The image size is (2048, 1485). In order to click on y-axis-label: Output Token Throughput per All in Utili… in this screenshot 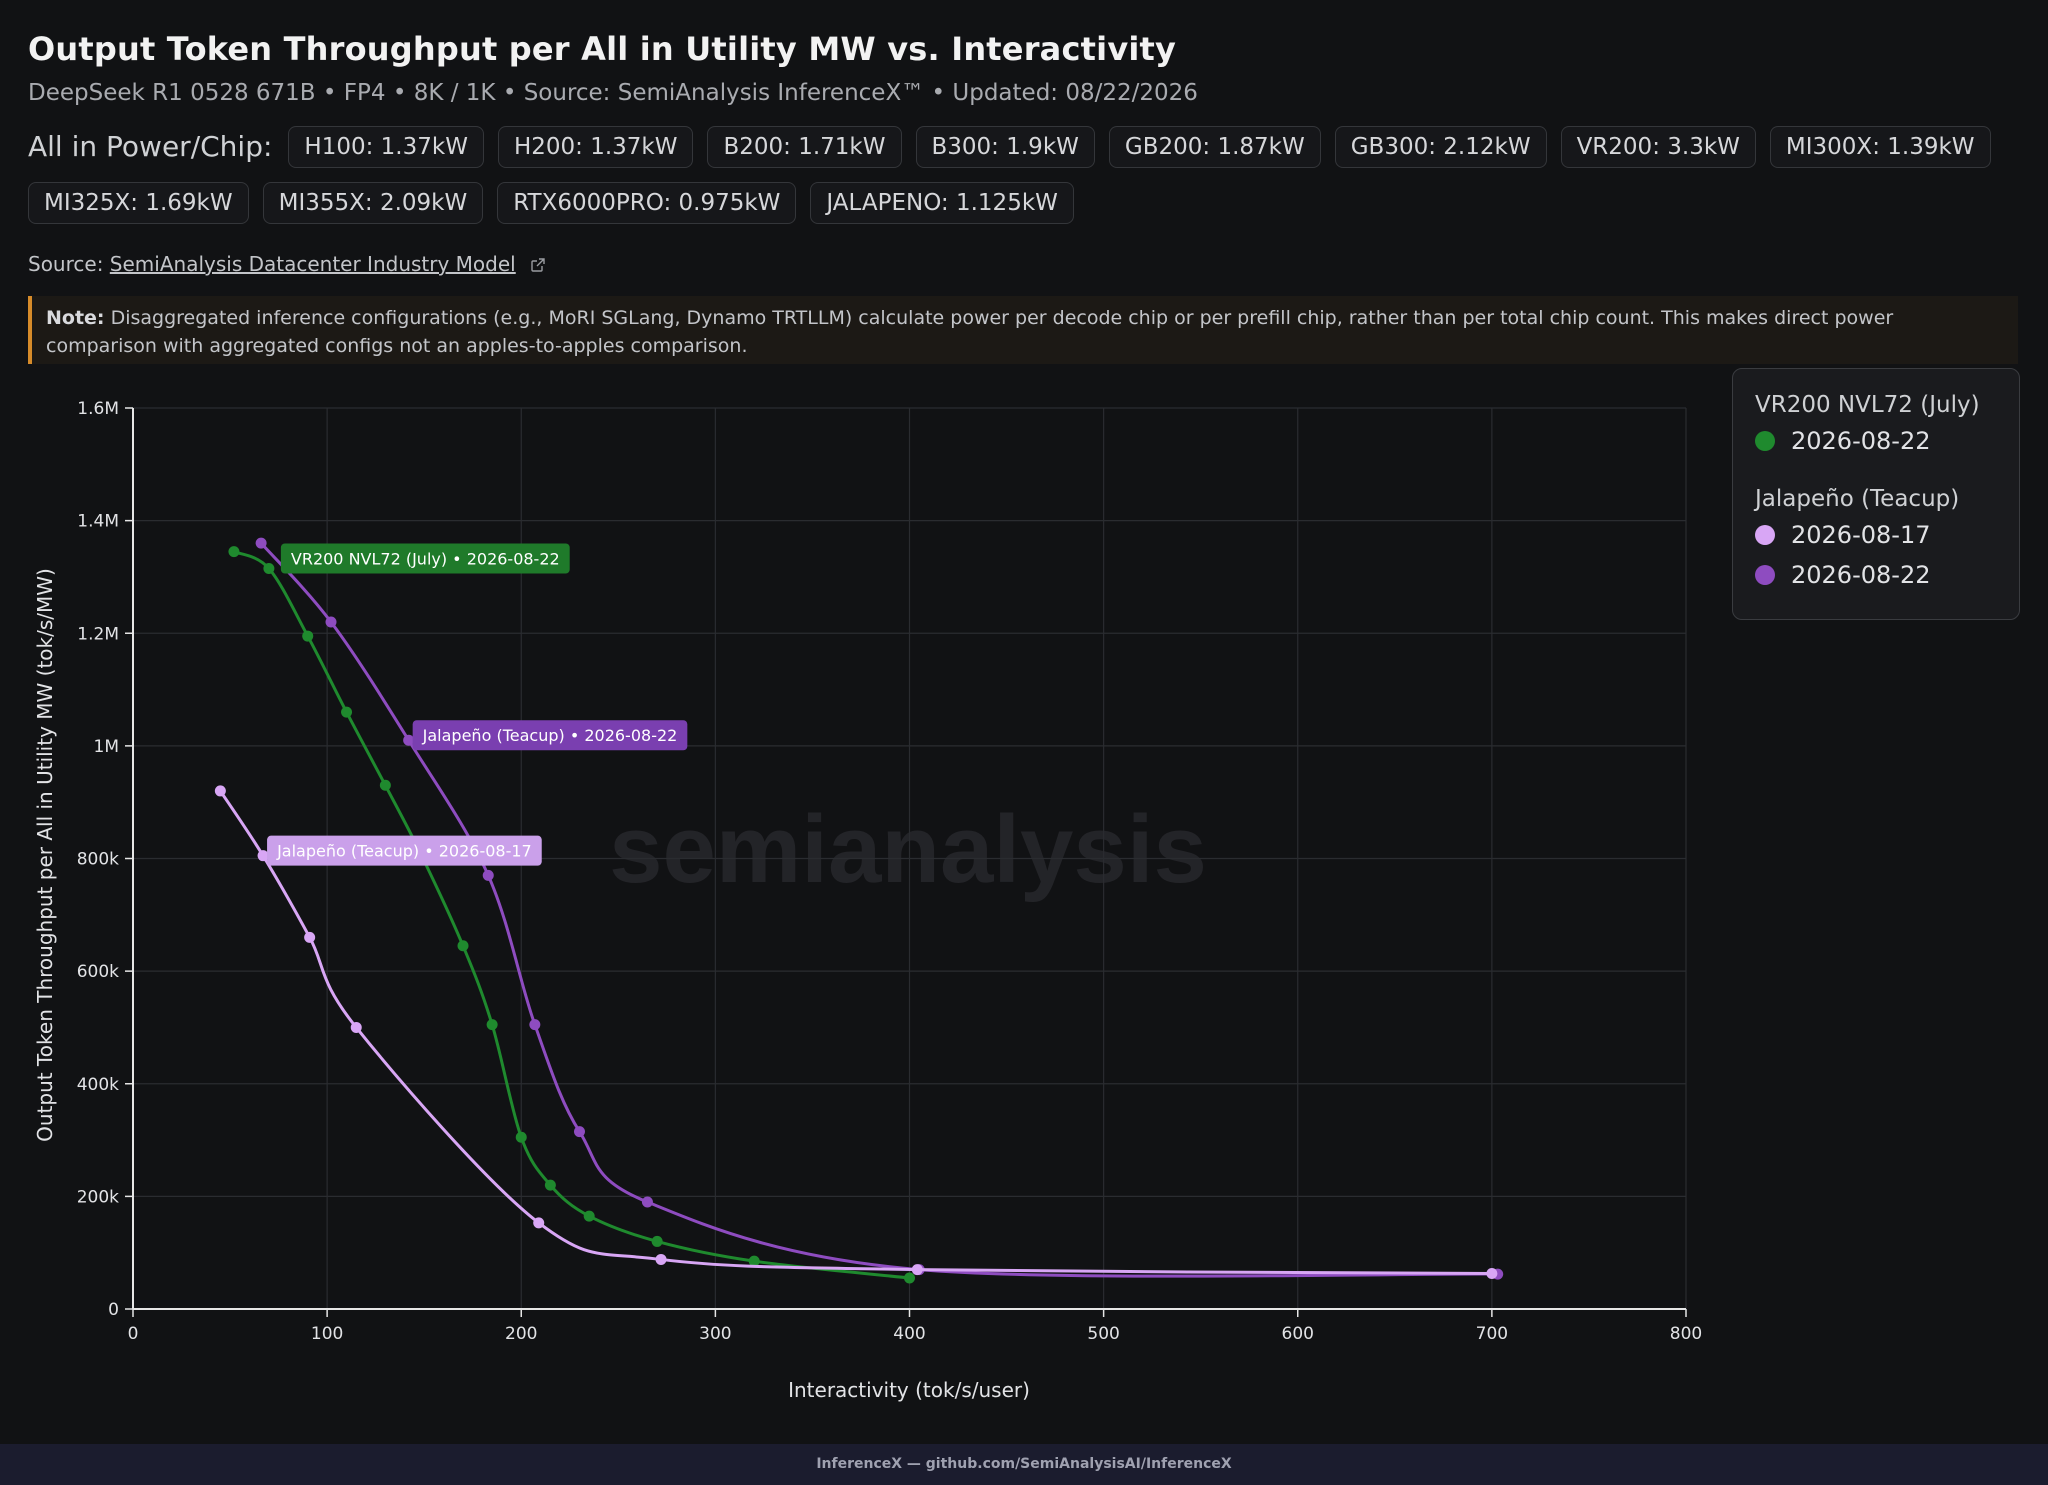, I will do `click(45, 855)`.